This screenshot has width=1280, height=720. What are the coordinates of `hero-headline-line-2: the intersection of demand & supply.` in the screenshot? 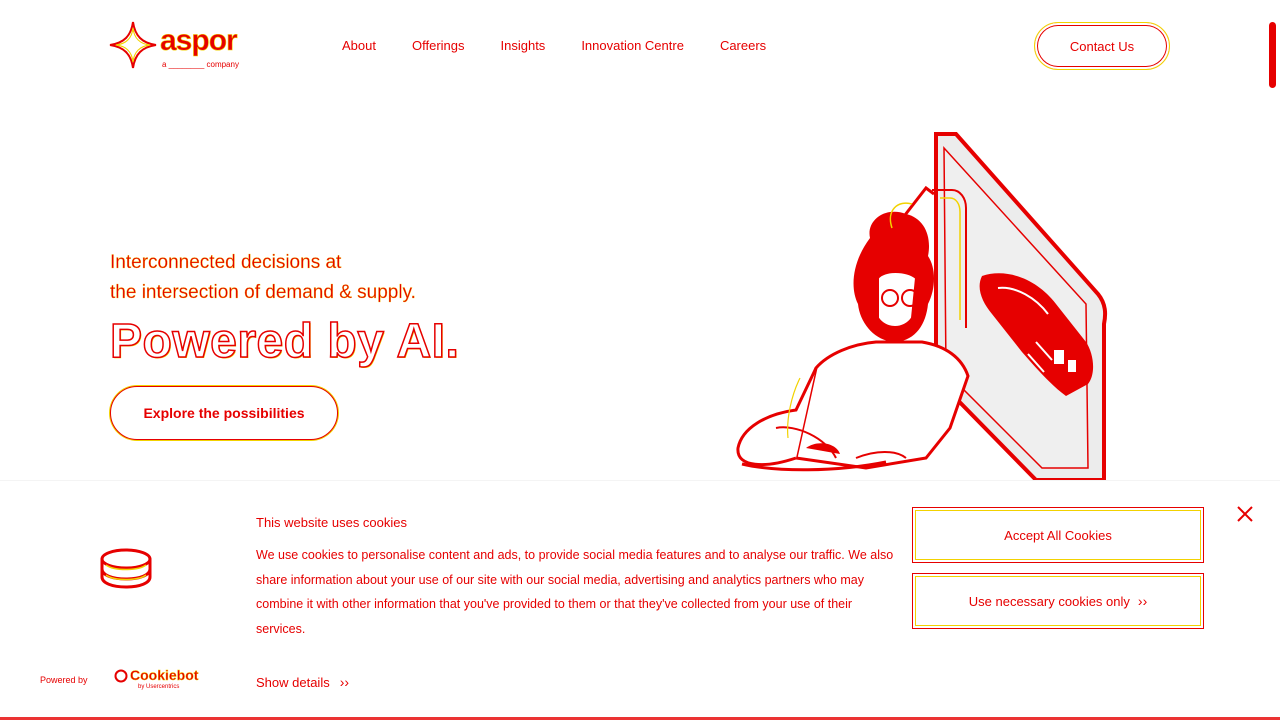 It's located at (263, 292).